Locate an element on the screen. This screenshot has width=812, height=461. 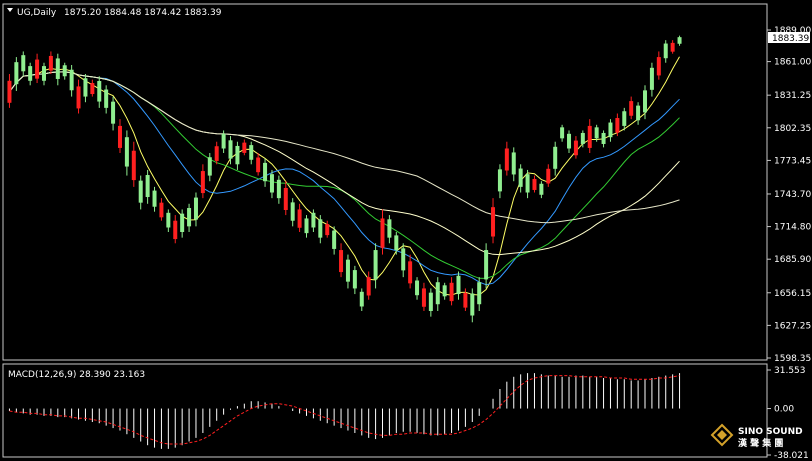
last-price-marker: 1883.39 is located at coordinates (789, 38).